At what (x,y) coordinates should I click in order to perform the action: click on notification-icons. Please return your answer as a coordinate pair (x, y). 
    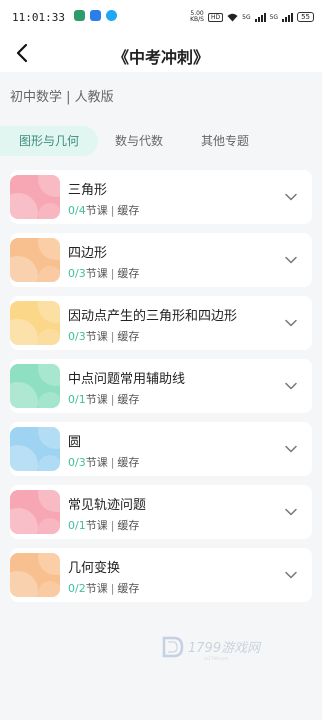
    Looking at the image, I should click on (95, 15).